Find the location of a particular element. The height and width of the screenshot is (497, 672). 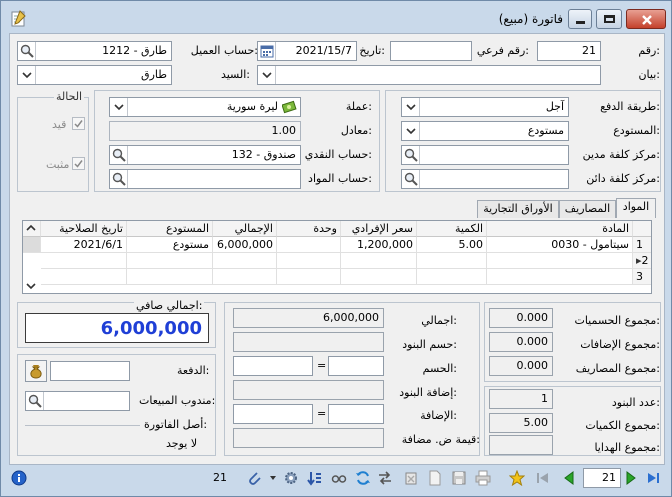

first-record-button is located at coordinates (543, 478).